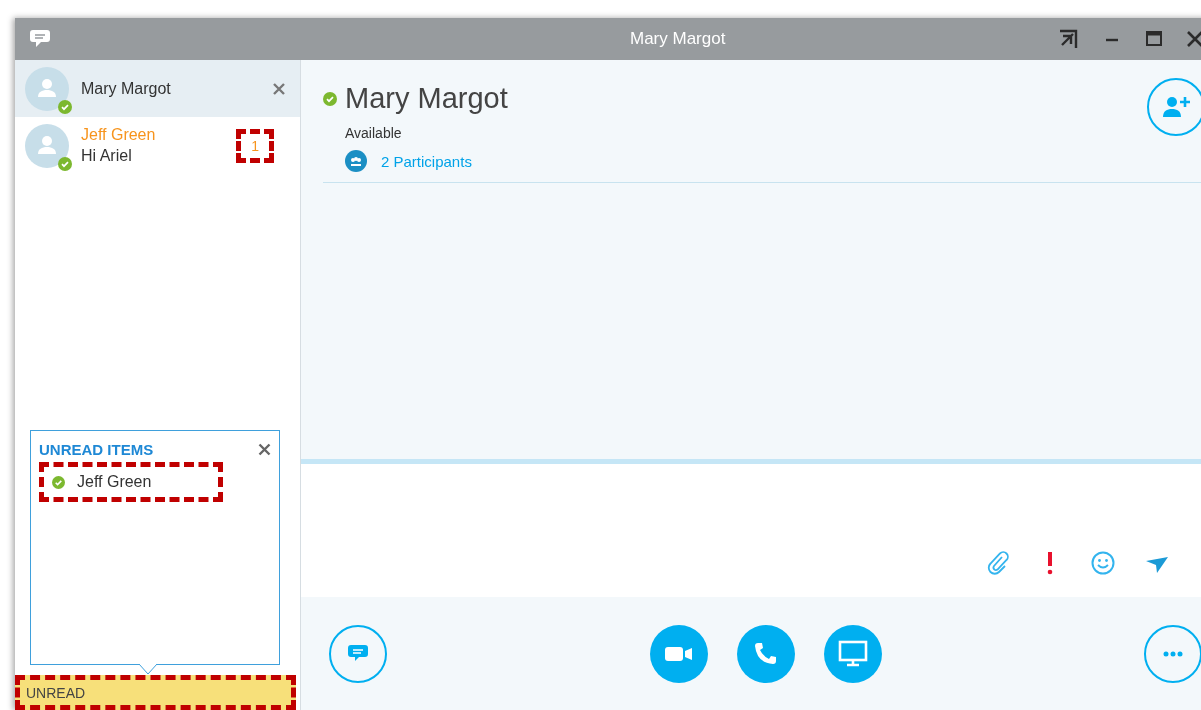 Image resolution: width=1201 pixels, height=710 pixels. Describe the element at coordinates (751, 530) in the screenshot. I see `message-input` at that location.